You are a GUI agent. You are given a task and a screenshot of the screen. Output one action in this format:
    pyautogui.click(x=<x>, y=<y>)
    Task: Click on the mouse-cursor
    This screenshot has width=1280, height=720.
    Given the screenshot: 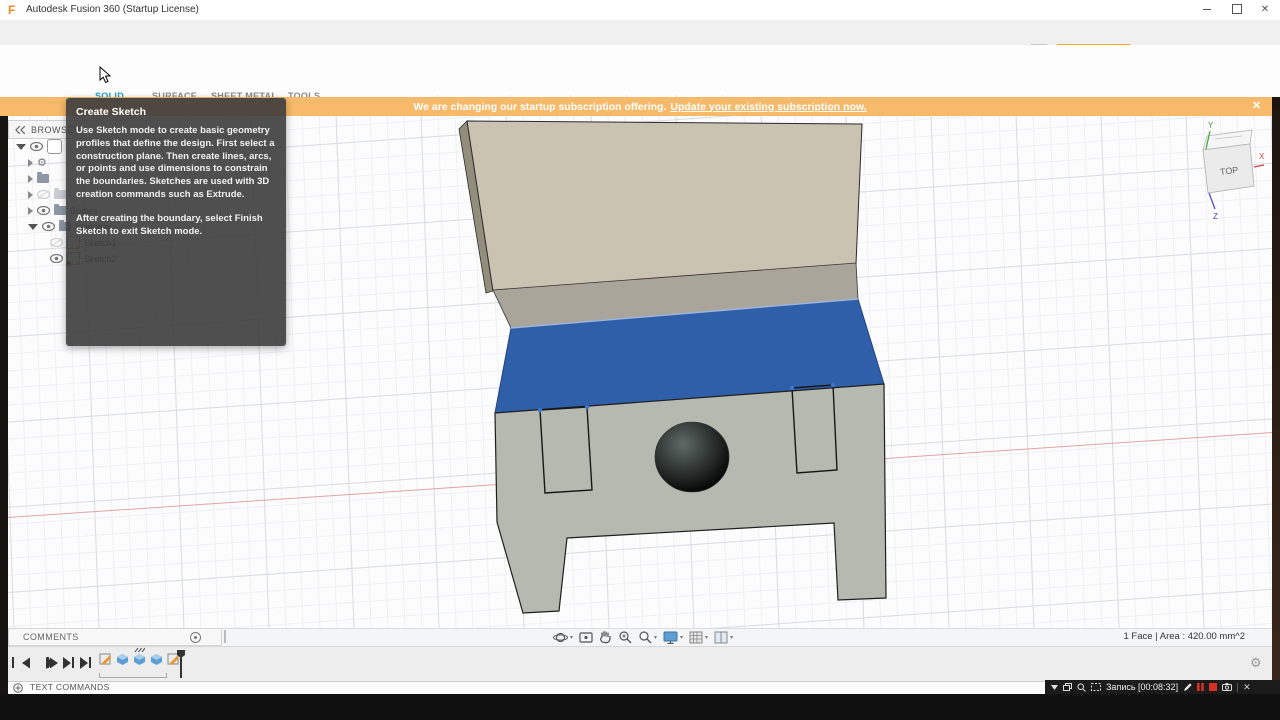 What is the action you would take?
    pyautogui.click(x=105, y=75)
    